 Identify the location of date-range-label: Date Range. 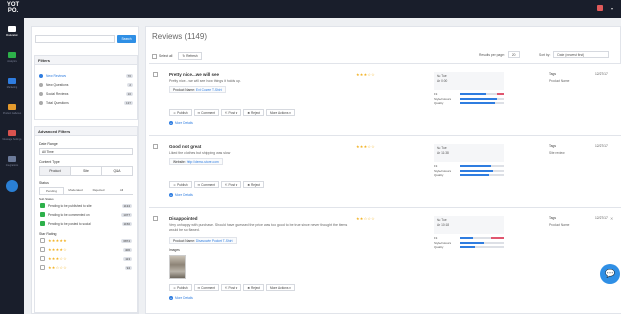
(48, 144).